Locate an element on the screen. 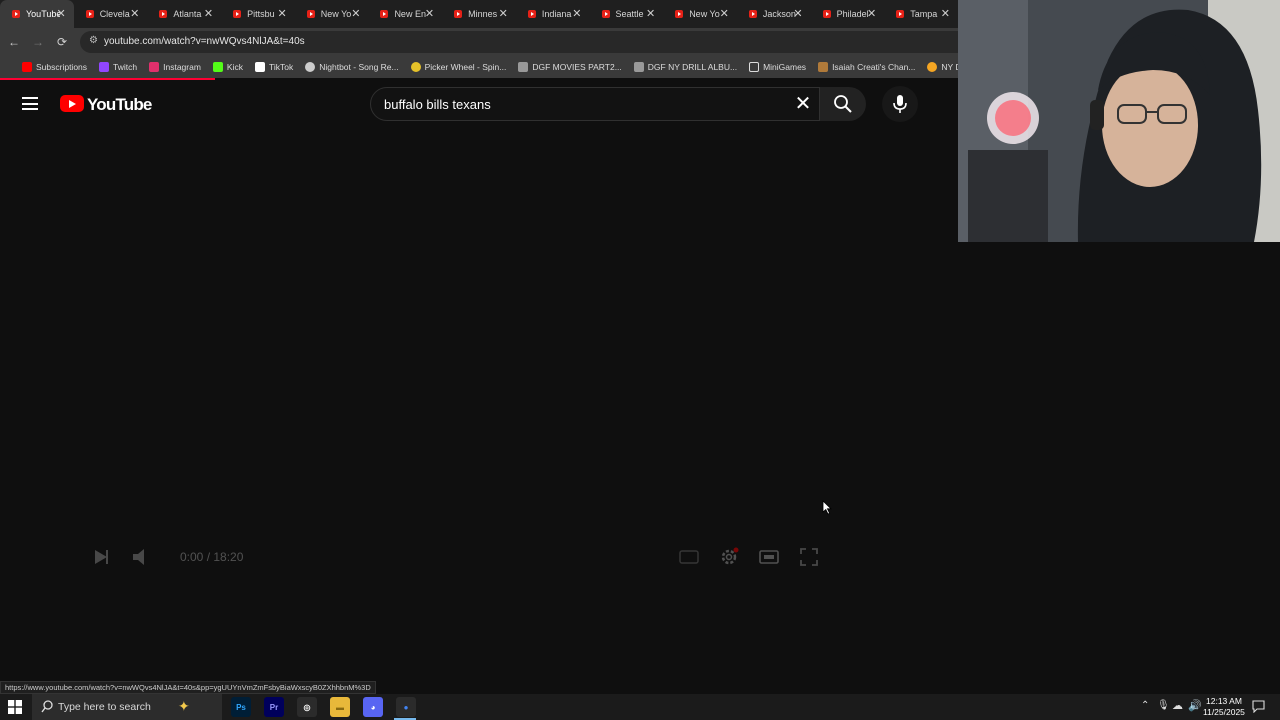 This screenshot has height=720, width=1280. photoshop-taskbar-icon: Ps is located at coordinates (241, 707).